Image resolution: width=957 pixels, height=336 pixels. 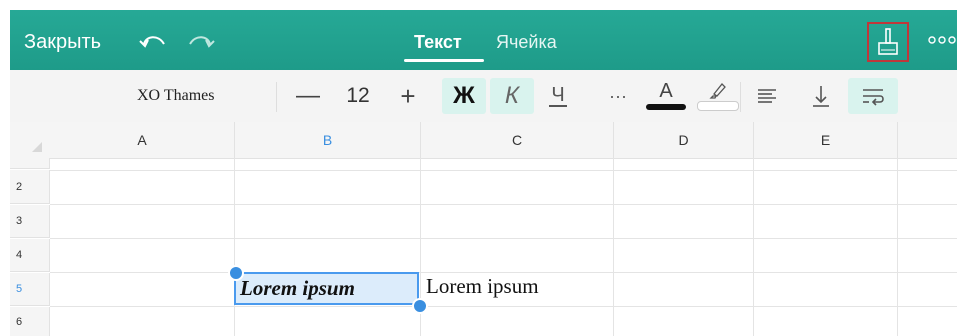 What do you see at coordinates (666, 91) in the screenshot?
I see `font-color-glyph: A` at bounding box center [666, 91].